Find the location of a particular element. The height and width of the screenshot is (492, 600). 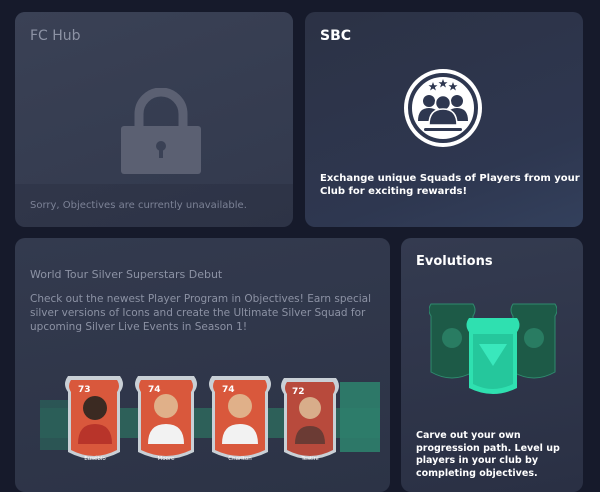

card-player-name: Eusébio is located at coordinates (95, 458).